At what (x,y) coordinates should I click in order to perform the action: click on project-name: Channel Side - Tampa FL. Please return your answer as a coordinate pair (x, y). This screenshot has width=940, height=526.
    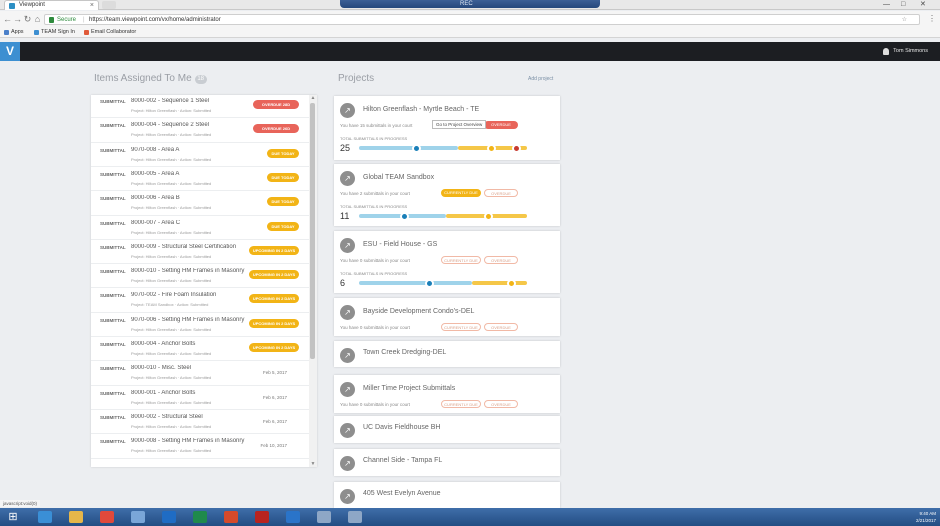
    Looking at the image, I should click on (402, 460).